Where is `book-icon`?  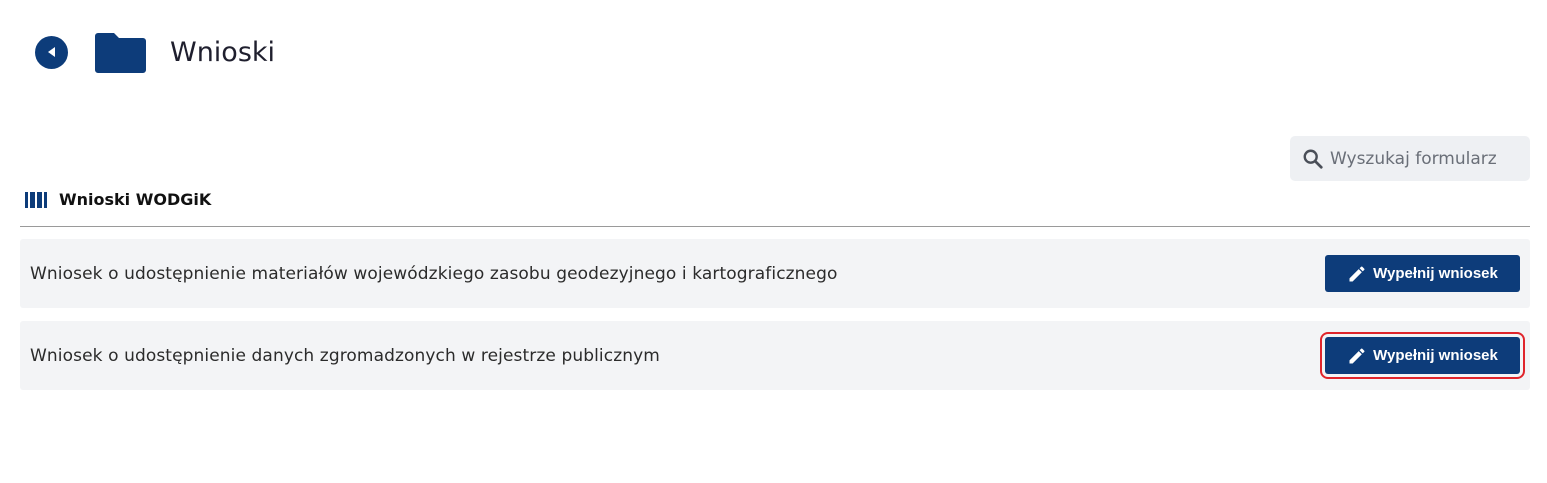 book-icon is located at coordinates (36, 199).